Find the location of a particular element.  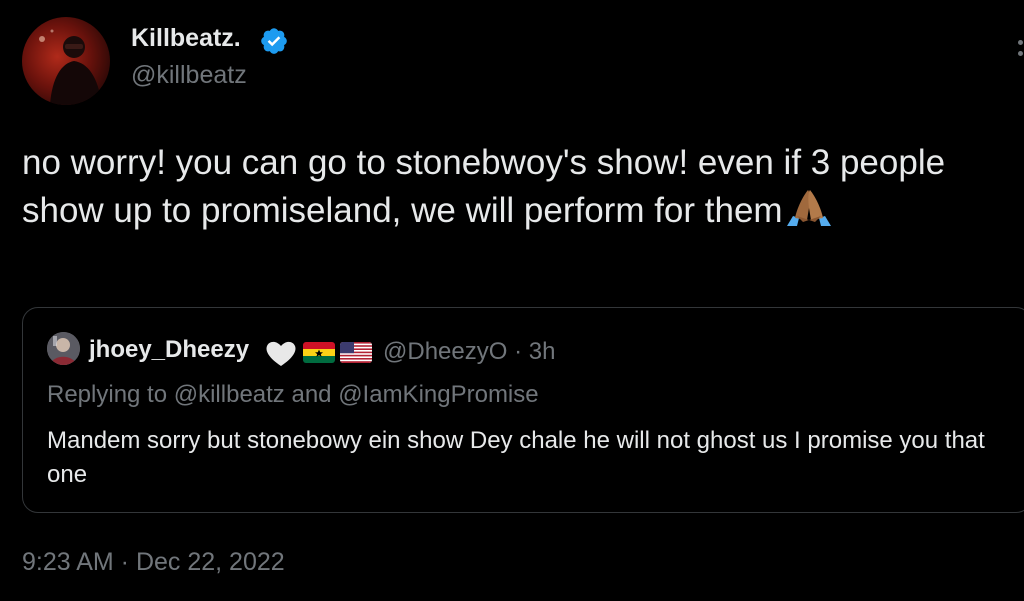

quoted-handle-time: @DheezyO · 3h is located at coordinates (469, 352).